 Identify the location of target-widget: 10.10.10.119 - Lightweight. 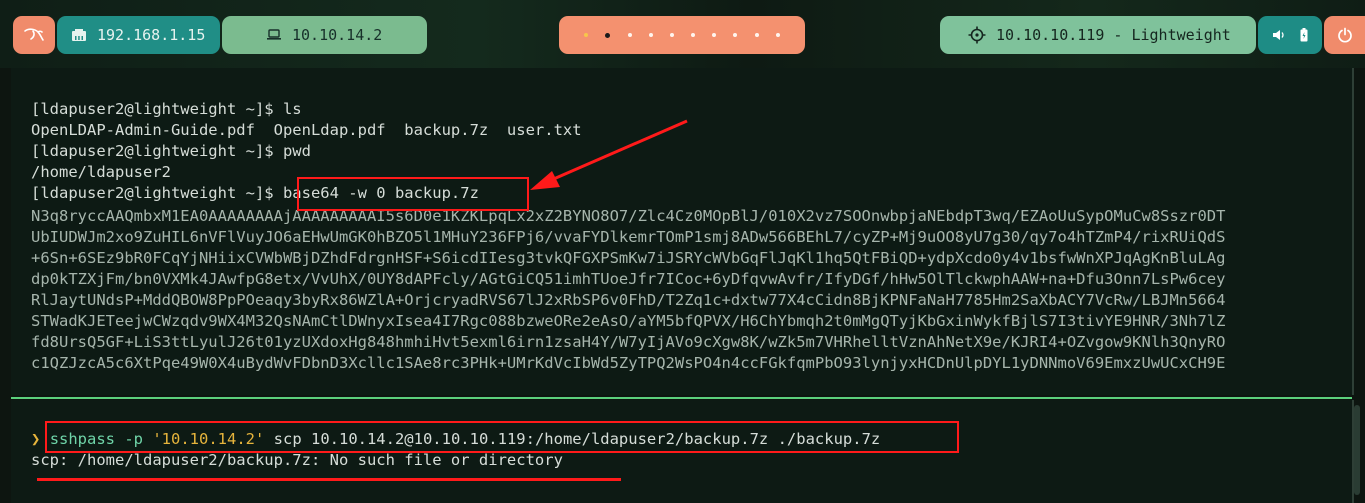
(1098, 35).